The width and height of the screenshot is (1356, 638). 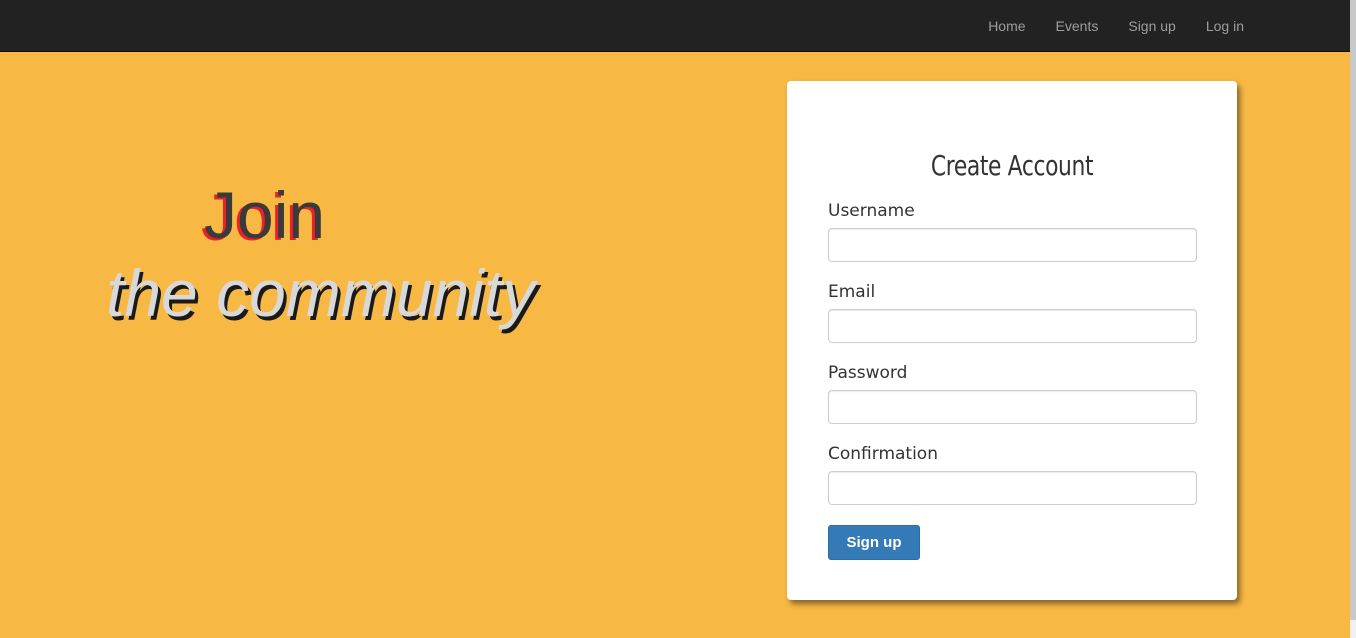 I want to click on page-scrollbar, so click(x=1353, y=319).